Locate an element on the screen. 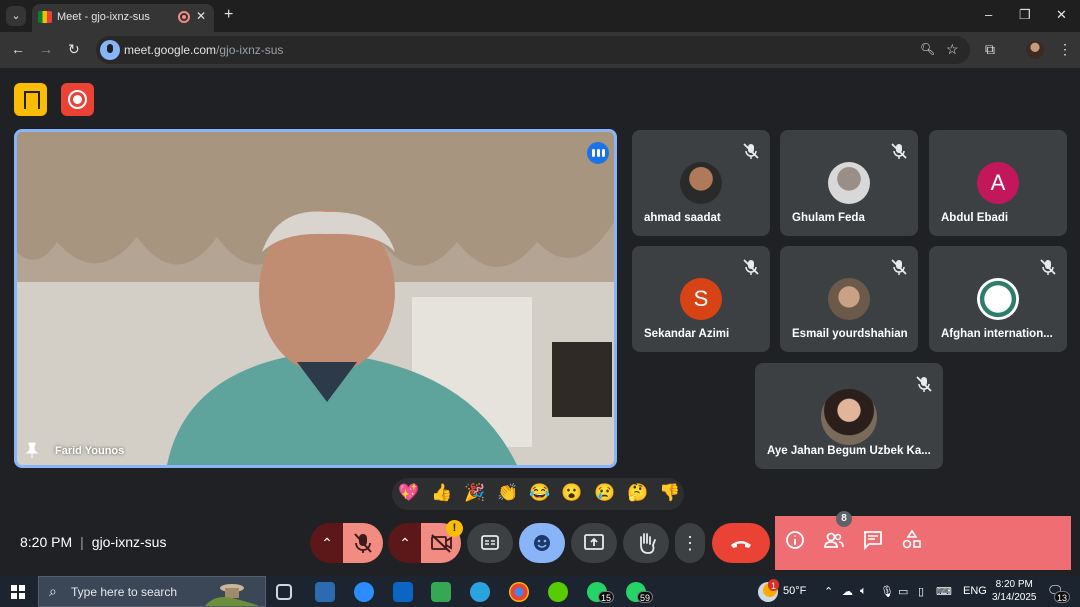  browser-tab-bar: ⌄ Meet - gjo-ixnz-sus ✕ + – ❐ ✕ is located at coordinates (540, 16).